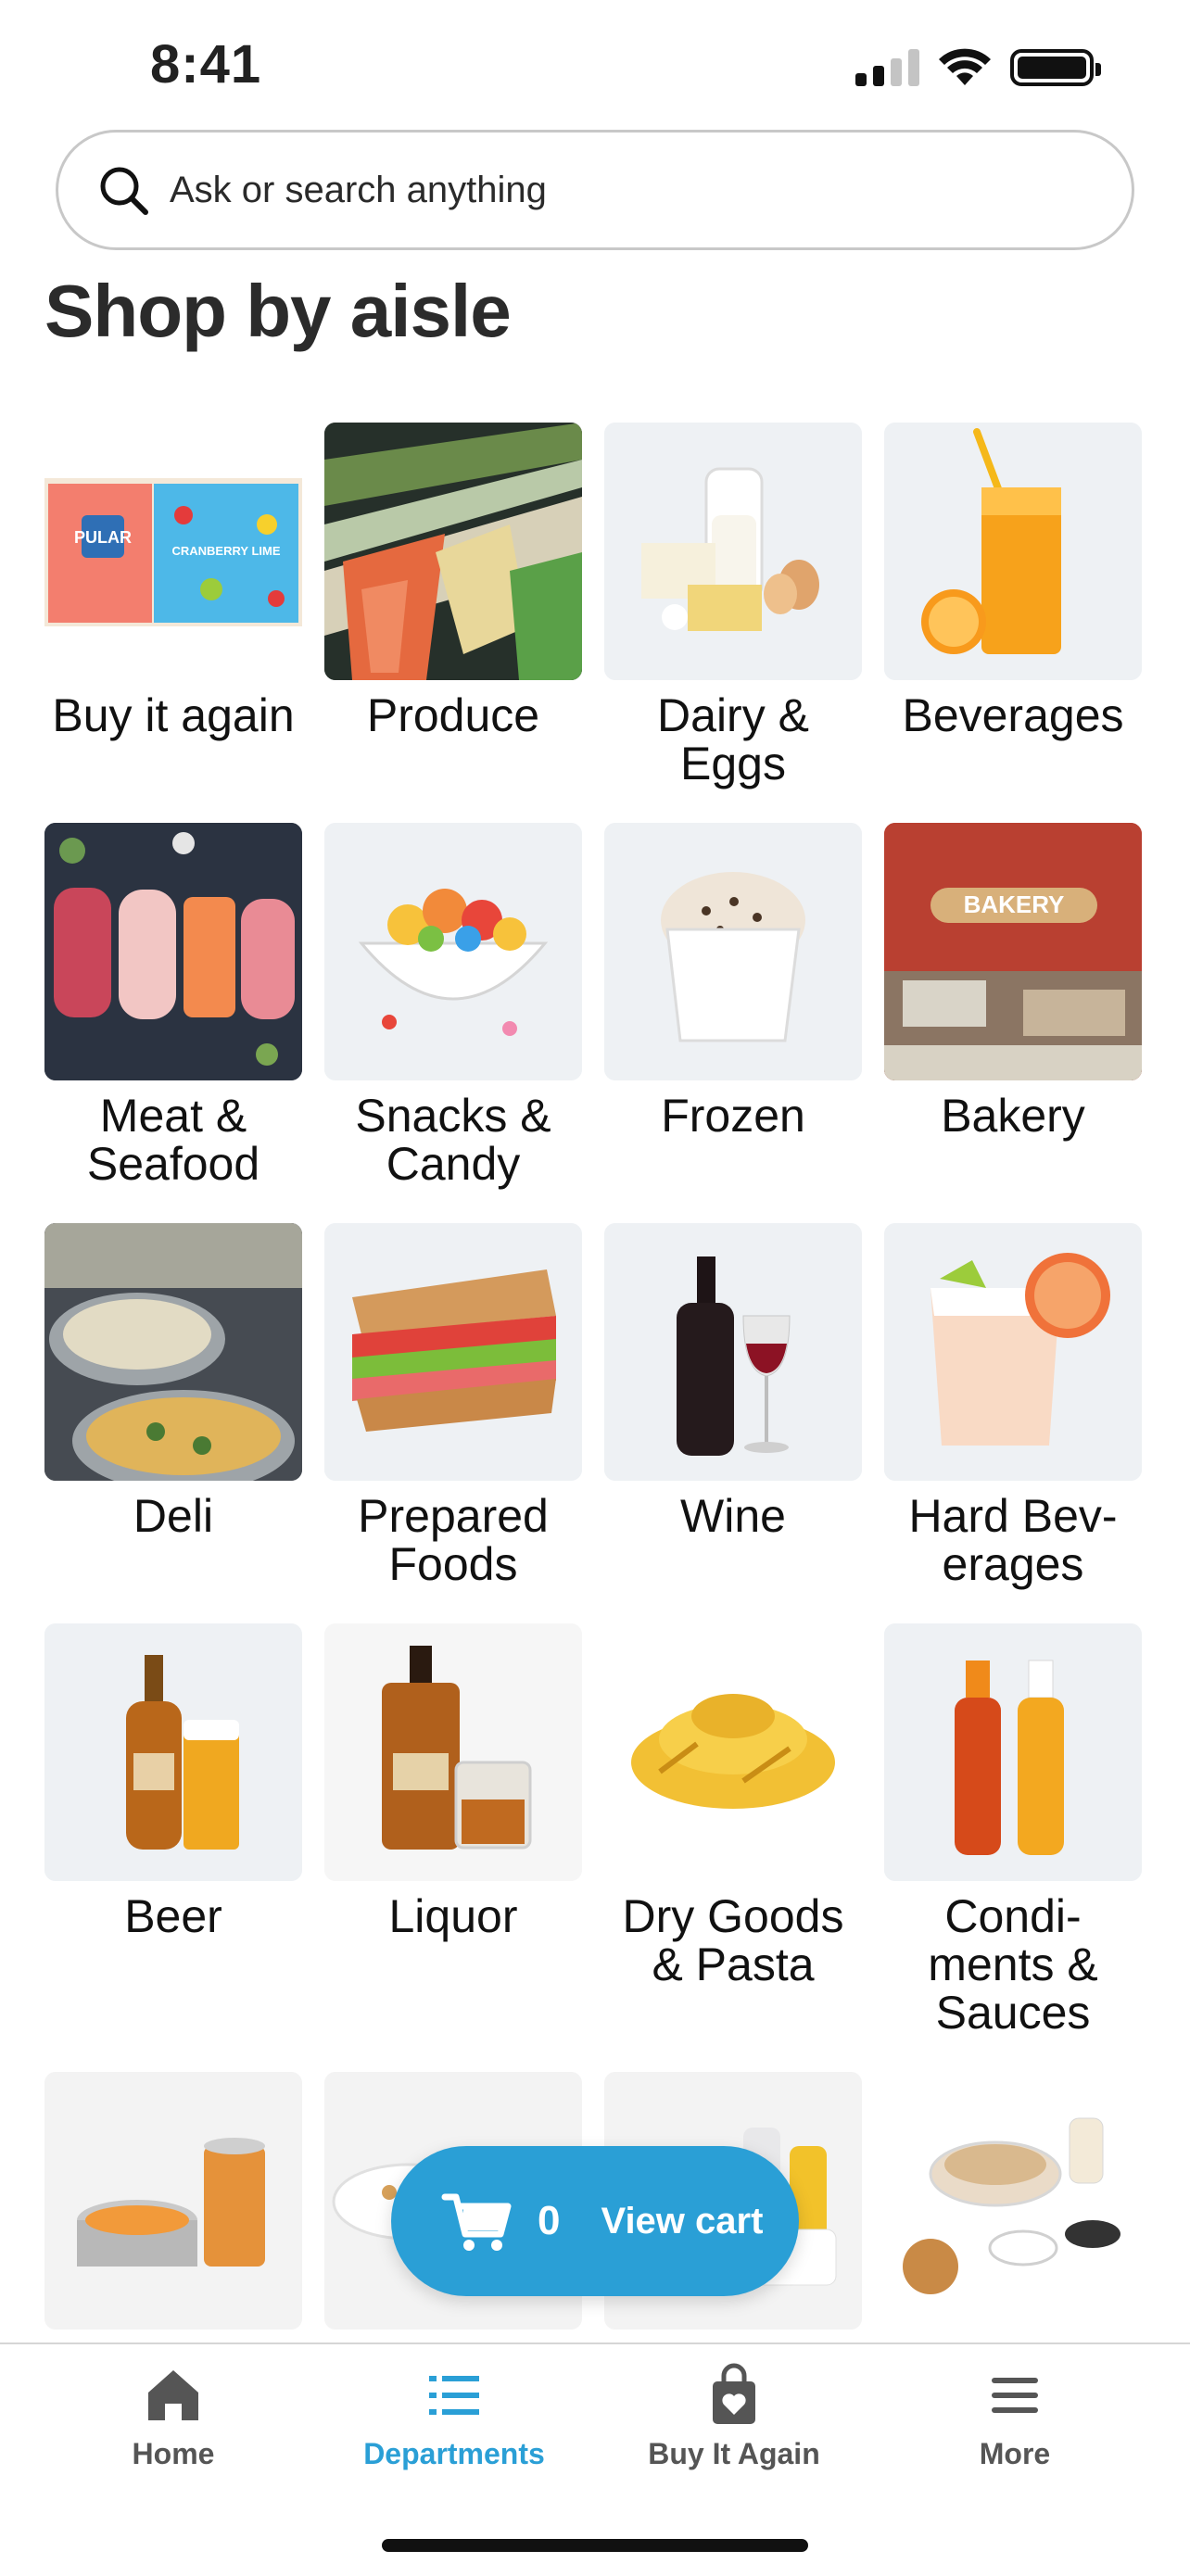  What do you see at coordinates (1015, 2417) in the screenshot?
I see `nav-more: More` at bounding box center [1015, 2417].